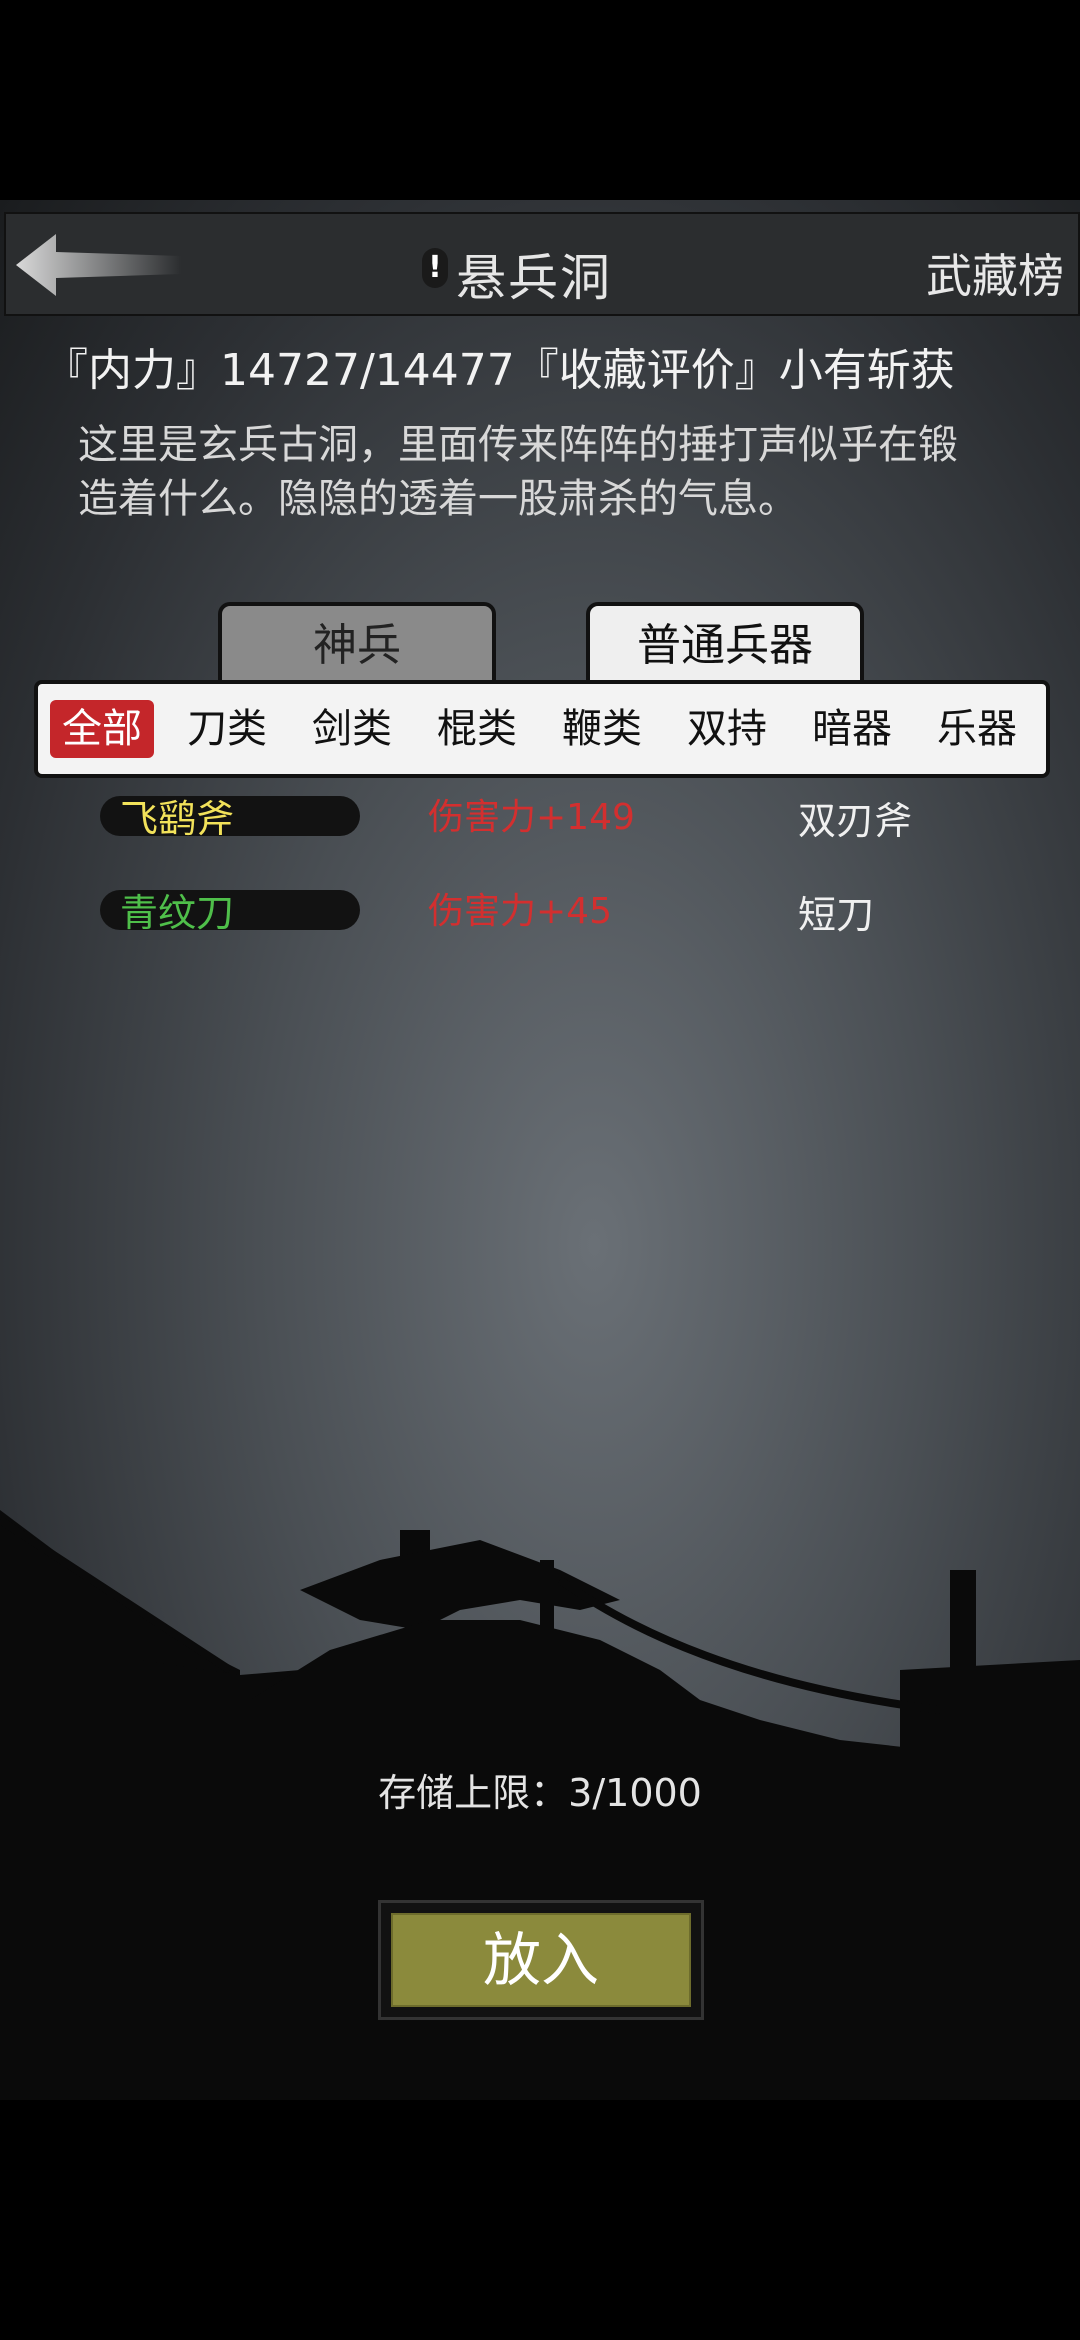 The image size is (1080, 2340). What do you see at coordinates (102, 729) in the screenshot?
I see `filter-all: 全部` at bounding box center [102, 729].